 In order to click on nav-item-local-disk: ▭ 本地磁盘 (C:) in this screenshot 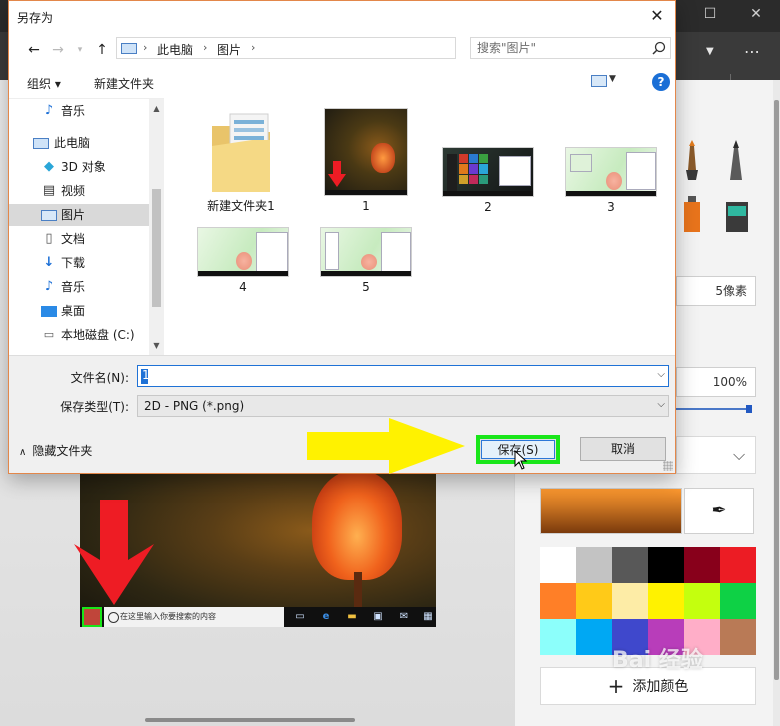, I will do `click(79, 335)`.